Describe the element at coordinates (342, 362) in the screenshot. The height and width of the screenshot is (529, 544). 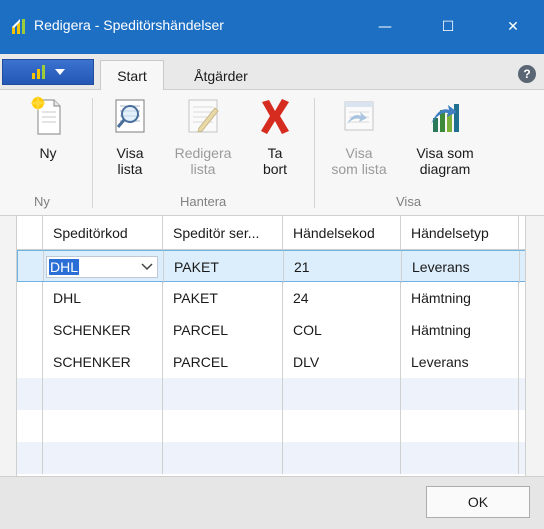
I see `event-code-cell: DLV` at that location.